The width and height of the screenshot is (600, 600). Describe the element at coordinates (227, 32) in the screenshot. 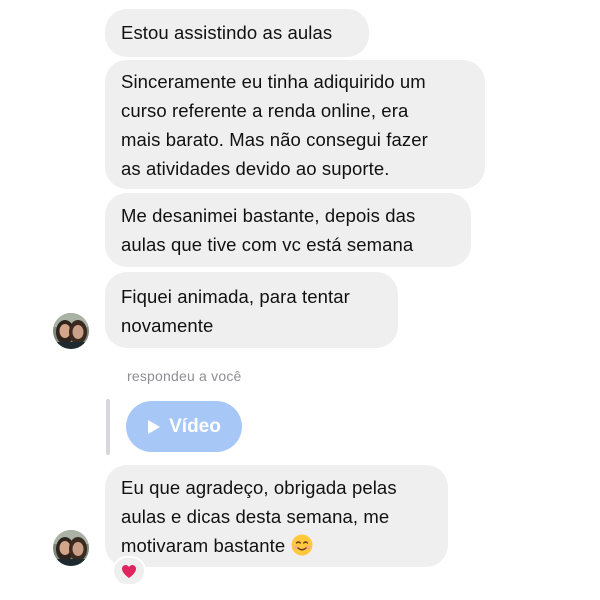

I see `message-text: Estou assistindo as aulas` at that location.